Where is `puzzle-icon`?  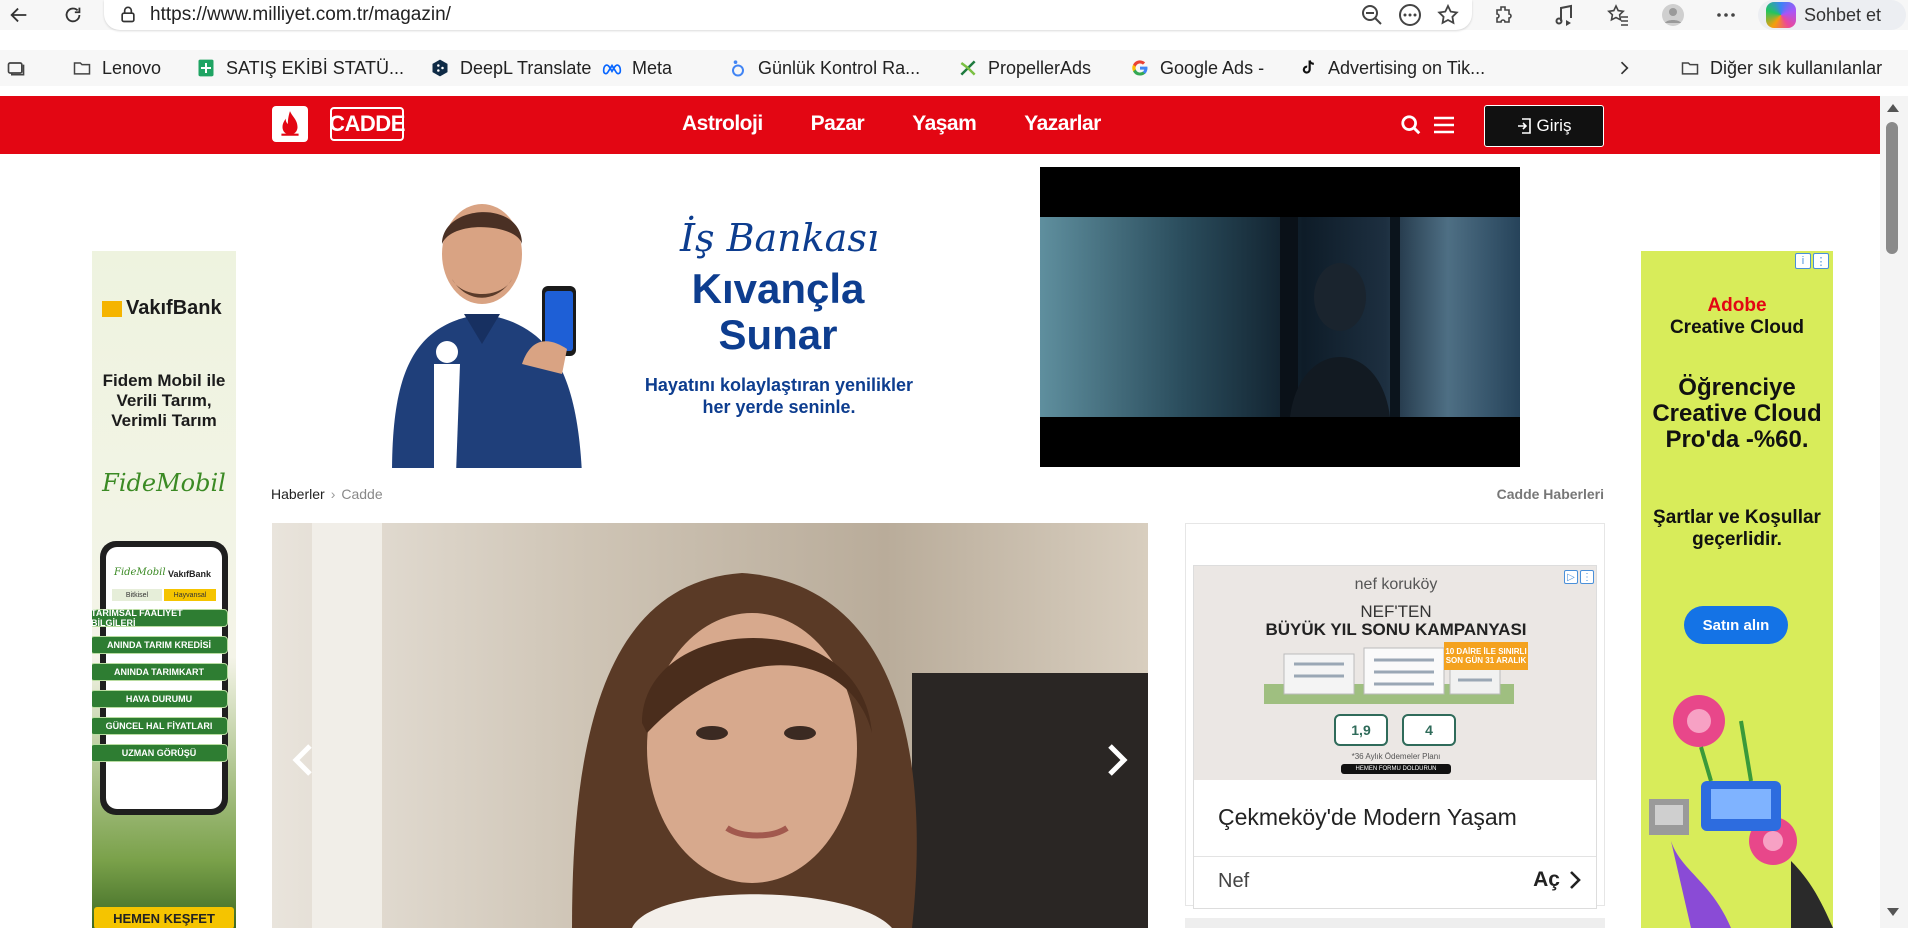 puzzle-icon is located at coordinates (1504, 14).